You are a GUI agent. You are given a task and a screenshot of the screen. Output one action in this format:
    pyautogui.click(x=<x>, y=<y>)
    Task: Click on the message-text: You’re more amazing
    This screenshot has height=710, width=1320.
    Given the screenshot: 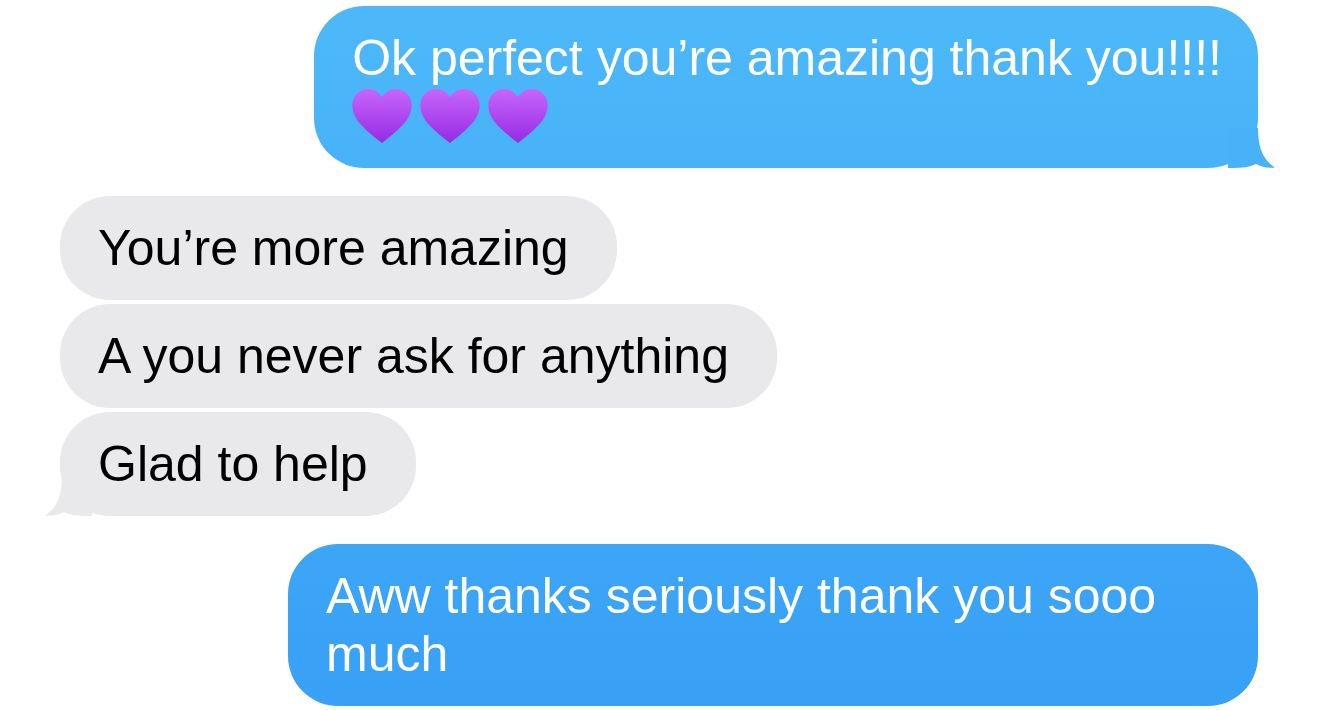 What is the action you would take?
    pyautogui.click(x=333, y=248)
    